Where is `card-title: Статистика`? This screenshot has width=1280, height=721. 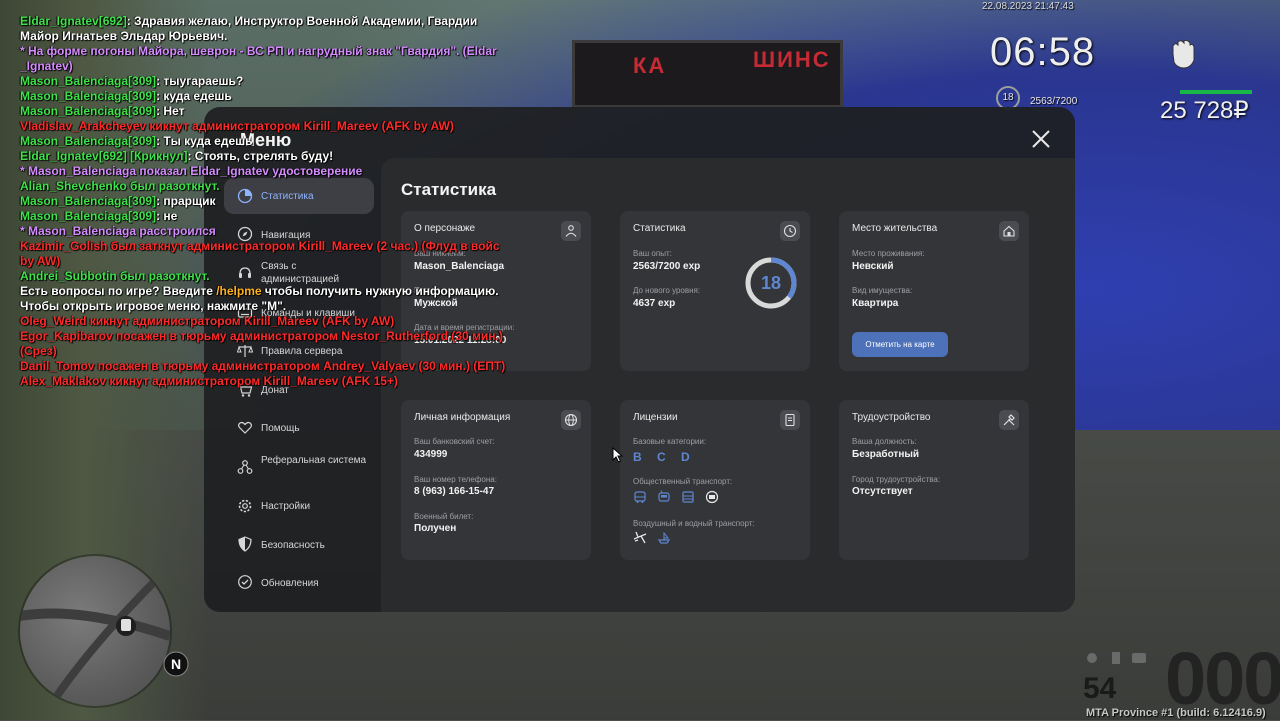
card-title: Статистика is located at coordinates (659, 228).